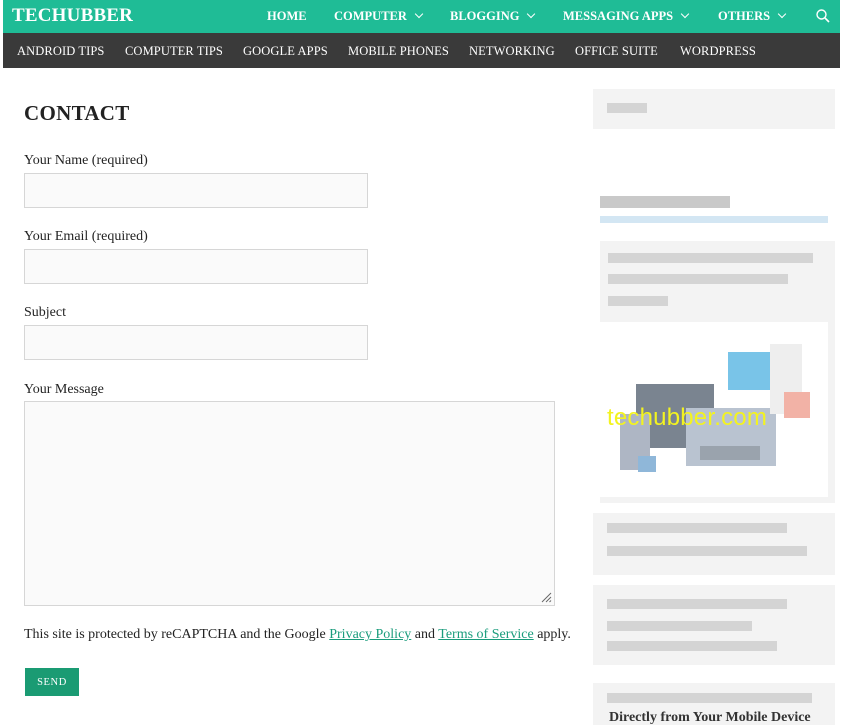 The image size is (842, 725). Describe the element at coordinates (64, 389) in the screenshot. I see `message-label: Your Message` at that location.